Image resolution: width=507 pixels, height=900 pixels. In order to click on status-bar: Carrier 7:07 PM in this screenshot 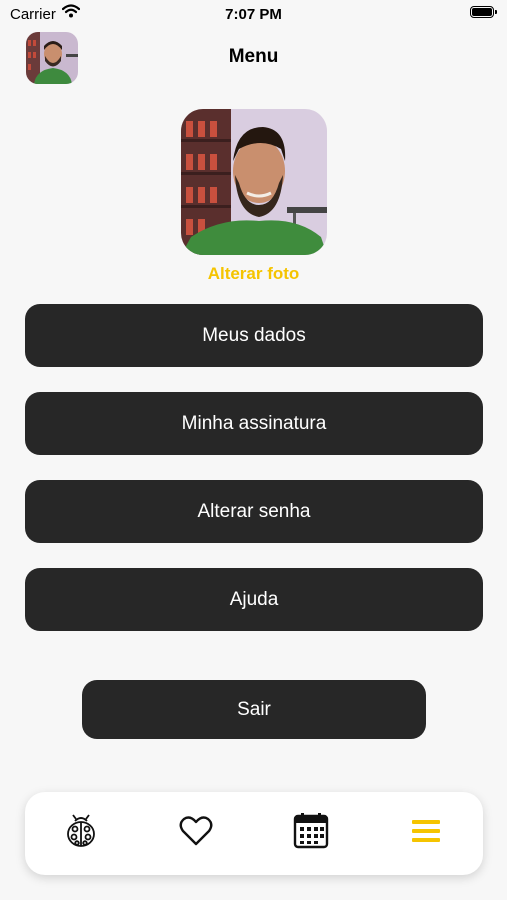, I will do `click(253, 14)`.